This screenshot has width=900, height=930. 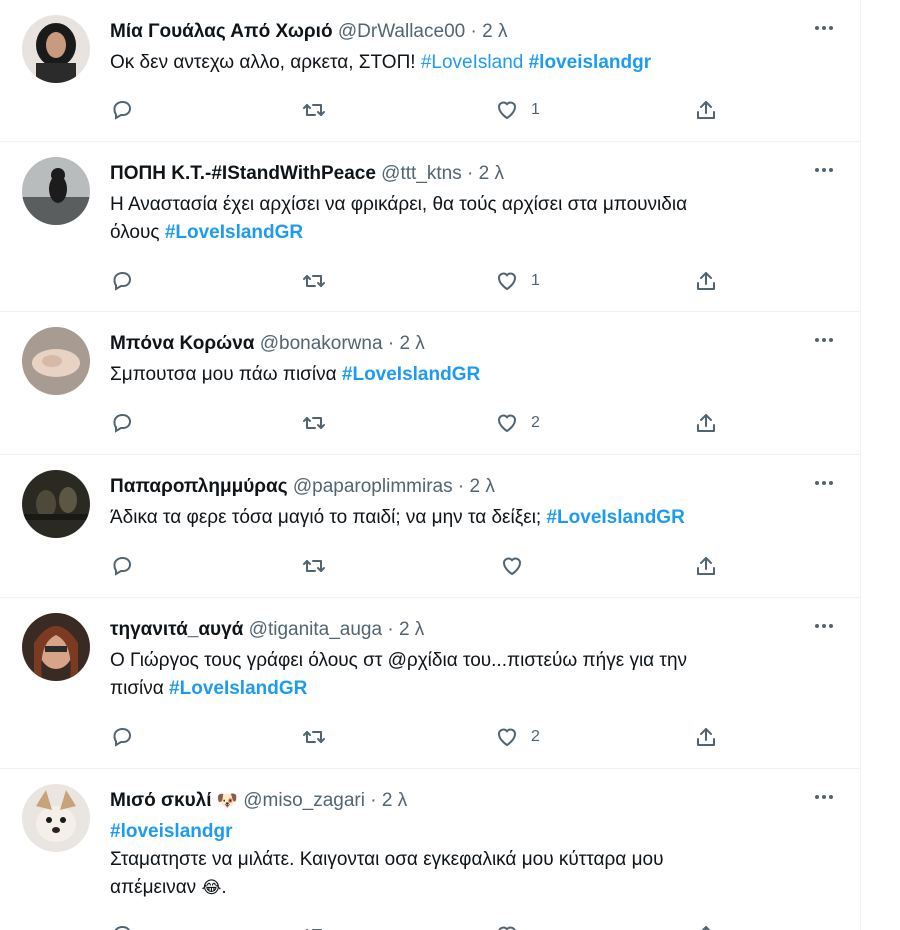 I want to click on display-name: τηγανιτά_αυγά, so click(x=176, y=629).